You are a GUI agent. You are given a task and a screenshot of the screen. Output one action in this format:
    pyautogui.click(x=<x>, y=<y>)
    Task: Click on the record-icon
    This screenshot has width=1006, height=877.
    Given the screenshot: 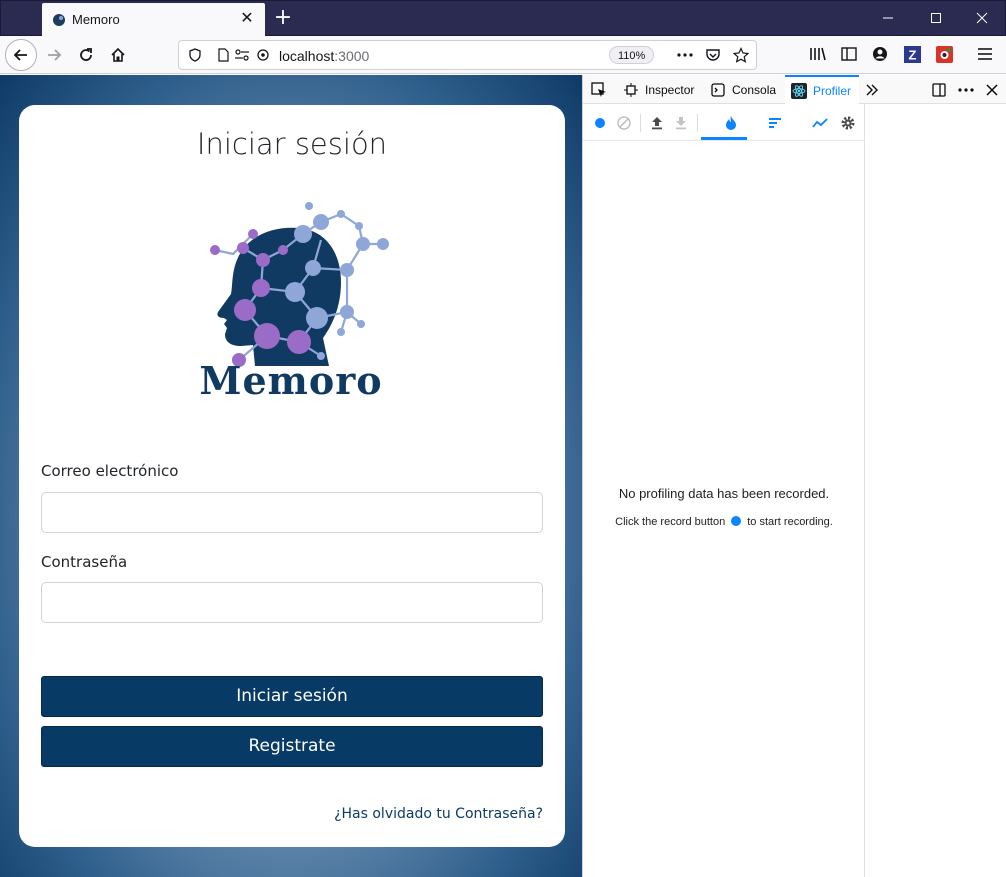 What is the action you would take?
    pyautogui.click(x=600, y=123)
    